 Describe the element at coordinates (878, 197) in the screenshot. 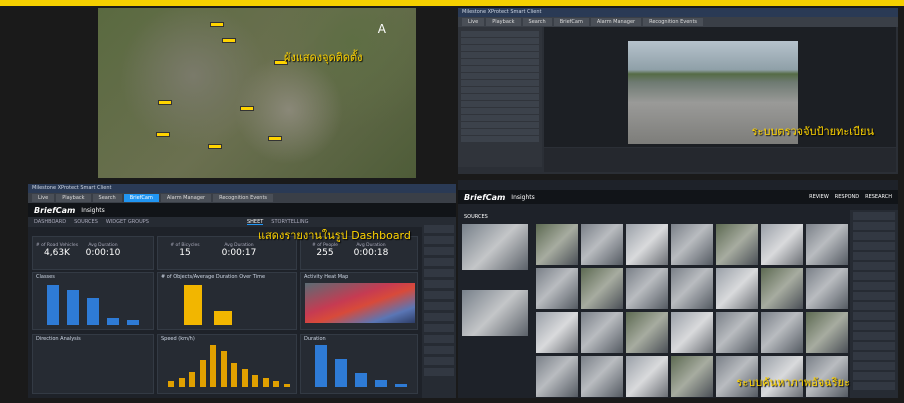

I see `nav-research: RESEARCH` at that location.